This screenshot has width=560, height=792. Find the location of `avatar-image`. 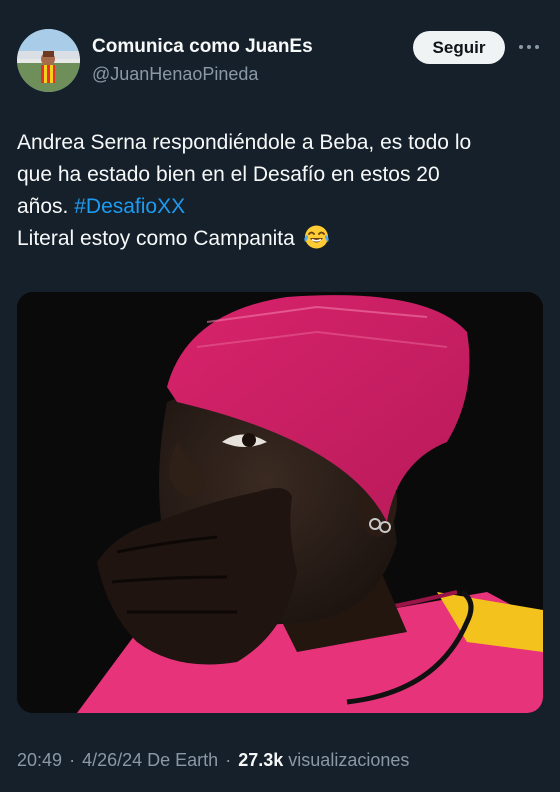

avatar-image is located at coordinates (48, 60).